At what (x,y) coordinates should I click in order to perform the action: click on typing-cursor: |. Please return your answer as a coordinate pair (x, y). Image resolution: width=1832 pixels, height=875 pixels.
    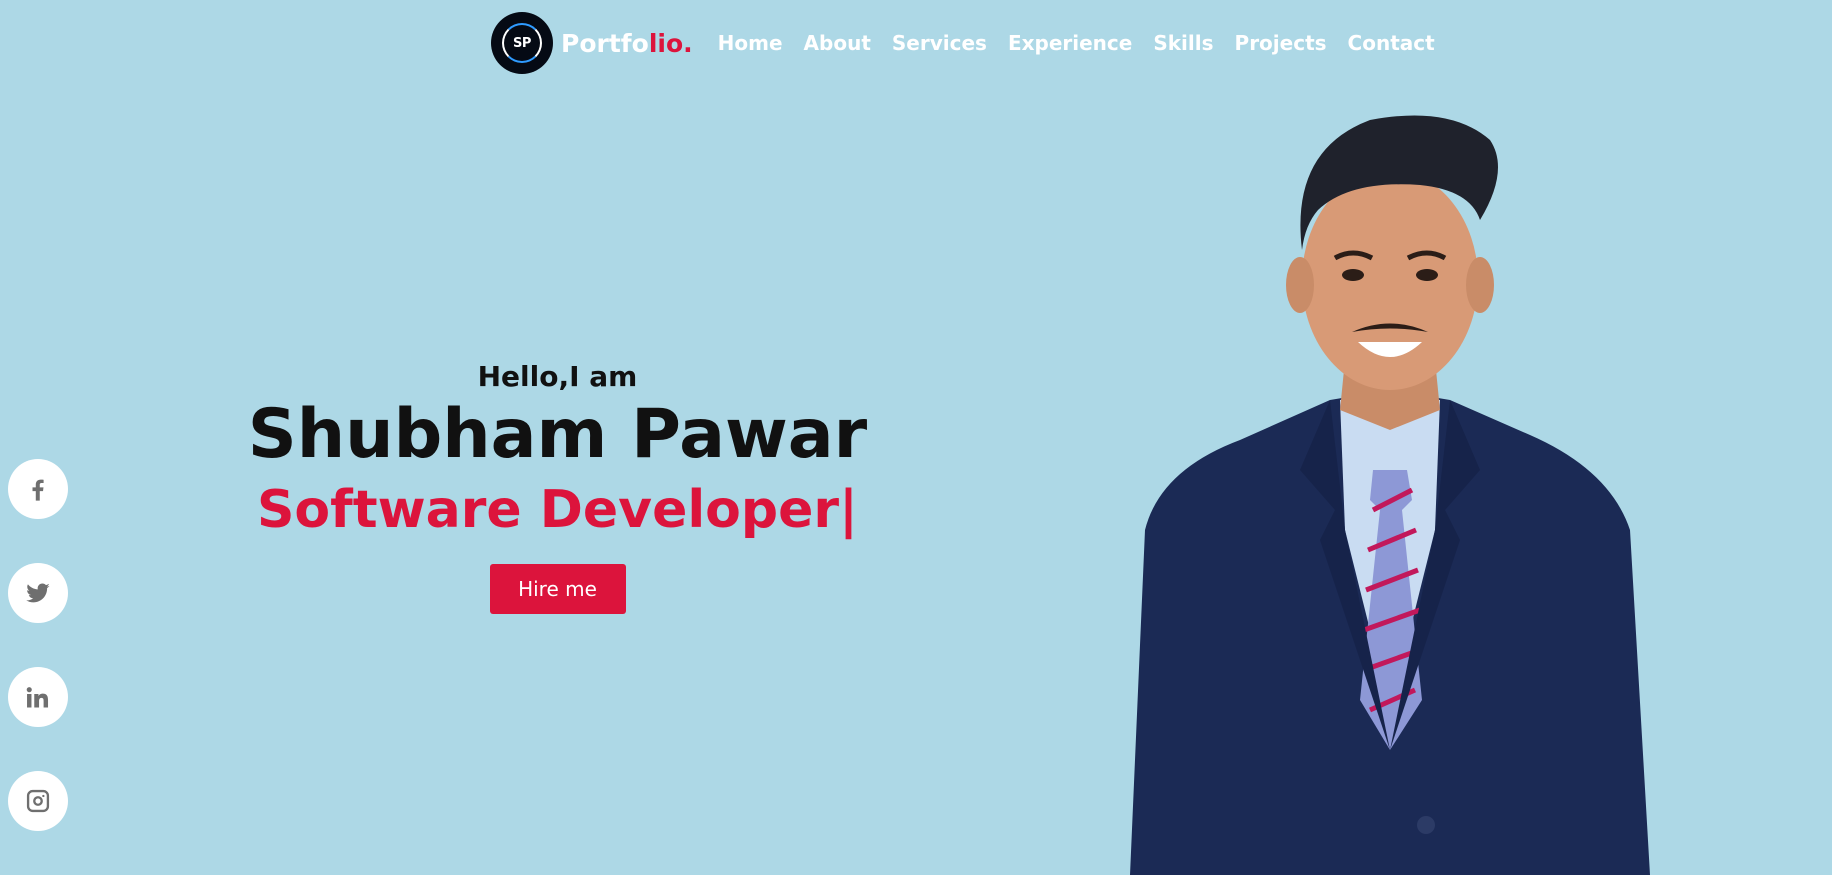
    Looking at the image, I should click on (849, 510).